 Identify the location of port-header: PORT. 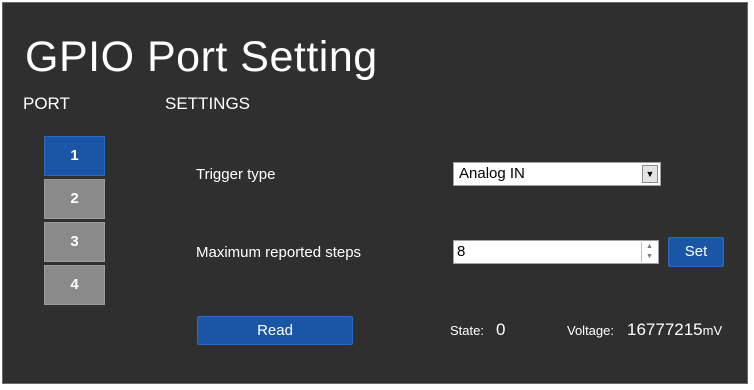
(46, 103).